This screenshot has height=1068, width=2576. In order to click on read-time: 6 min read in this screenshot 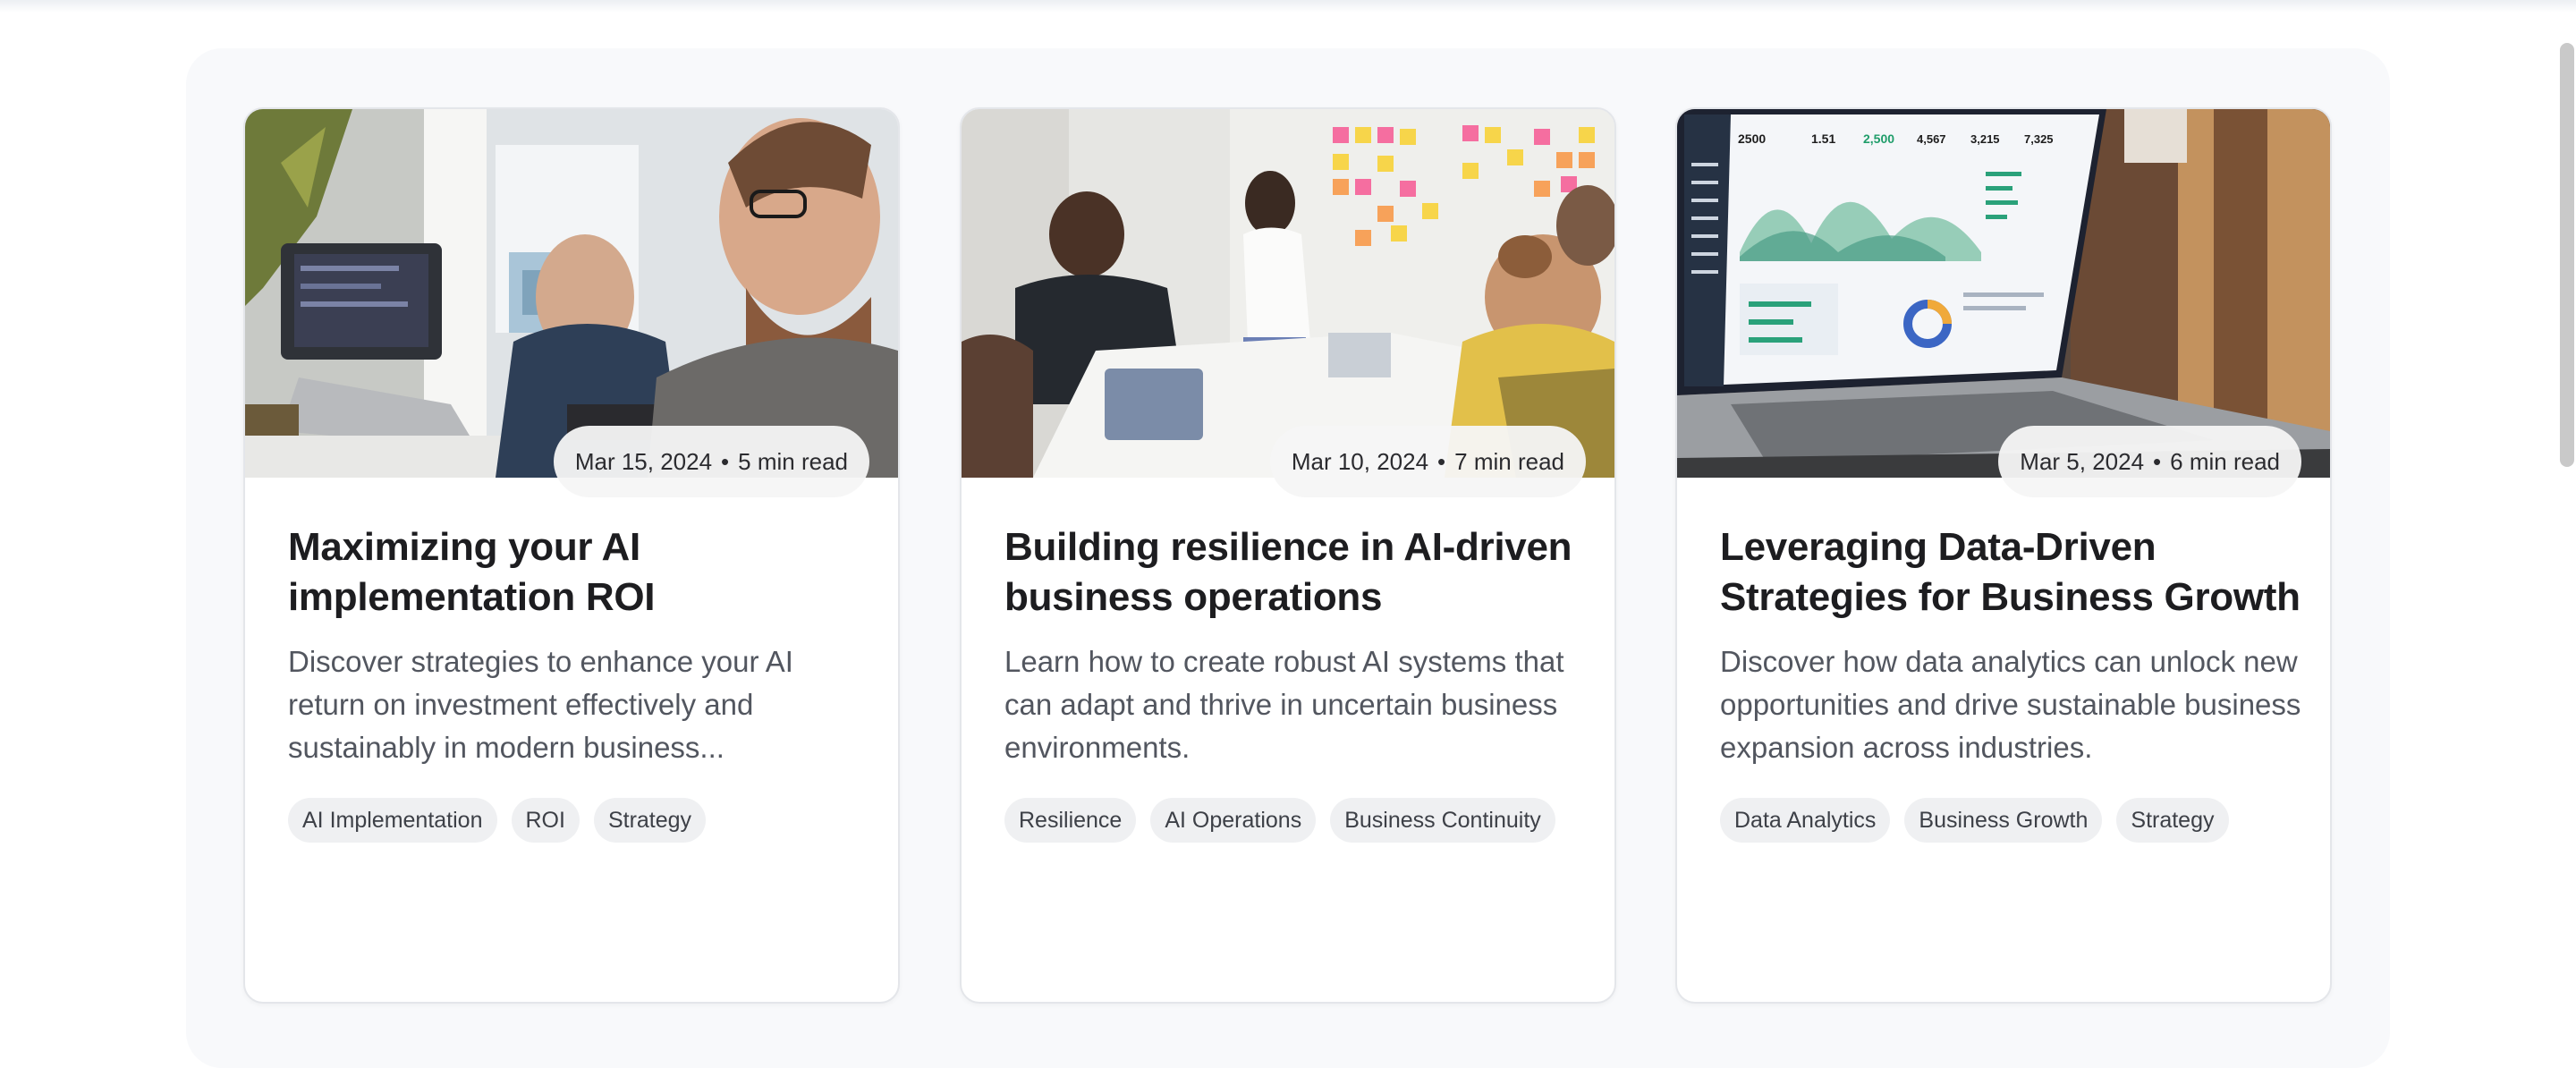, I will do `click(2225, 461)`.